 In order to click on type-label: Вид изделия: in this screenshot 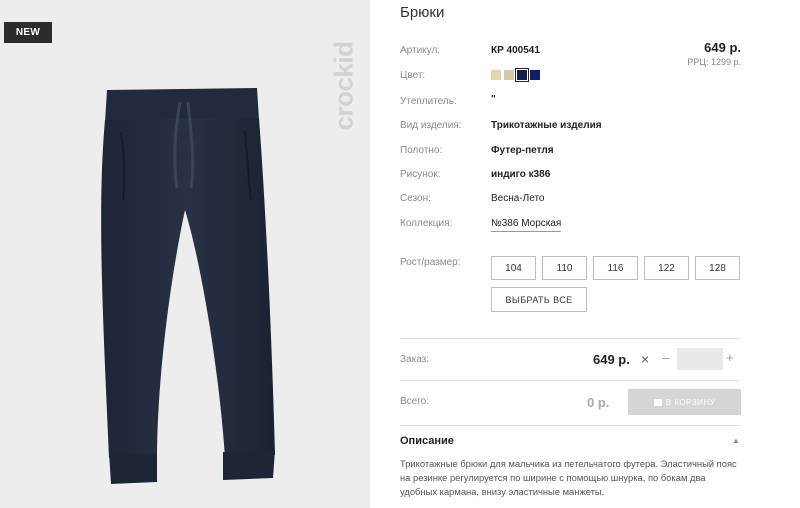, I will do `click(431, 125)`.